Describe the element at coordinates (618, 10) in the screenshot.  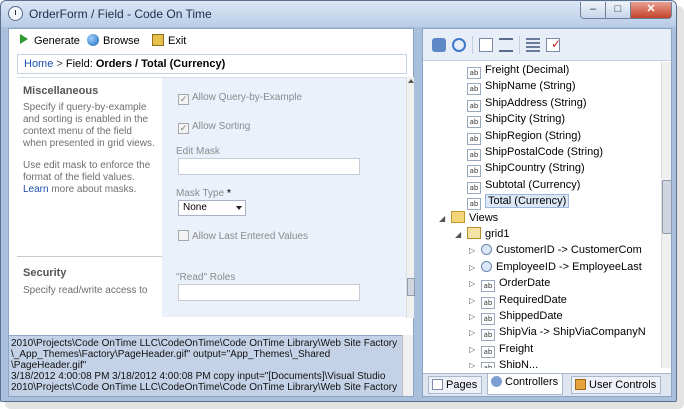
I see `maximize-button: □` at that location.